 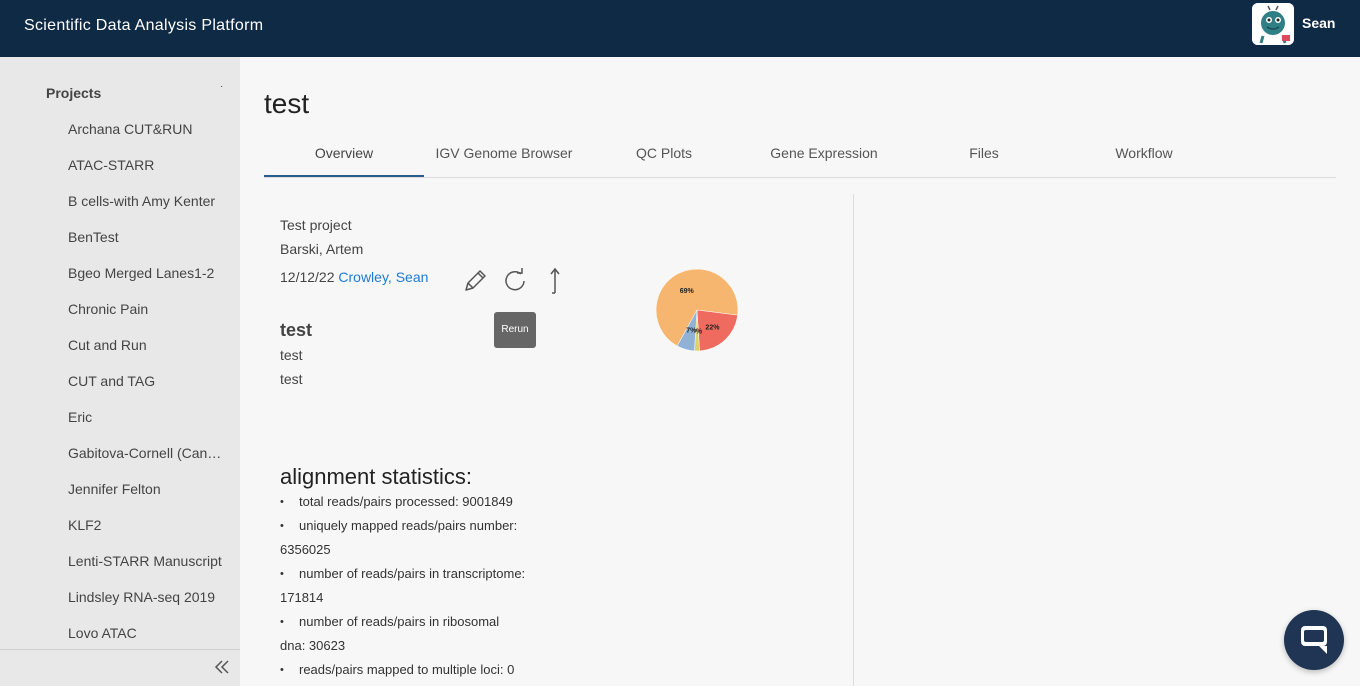 What do you see at coordinates (148, 282) in the screenshot?
I see `sidebar-item-project: Bgeo Merged Lanes1-2` at bounding box center [148, 282].